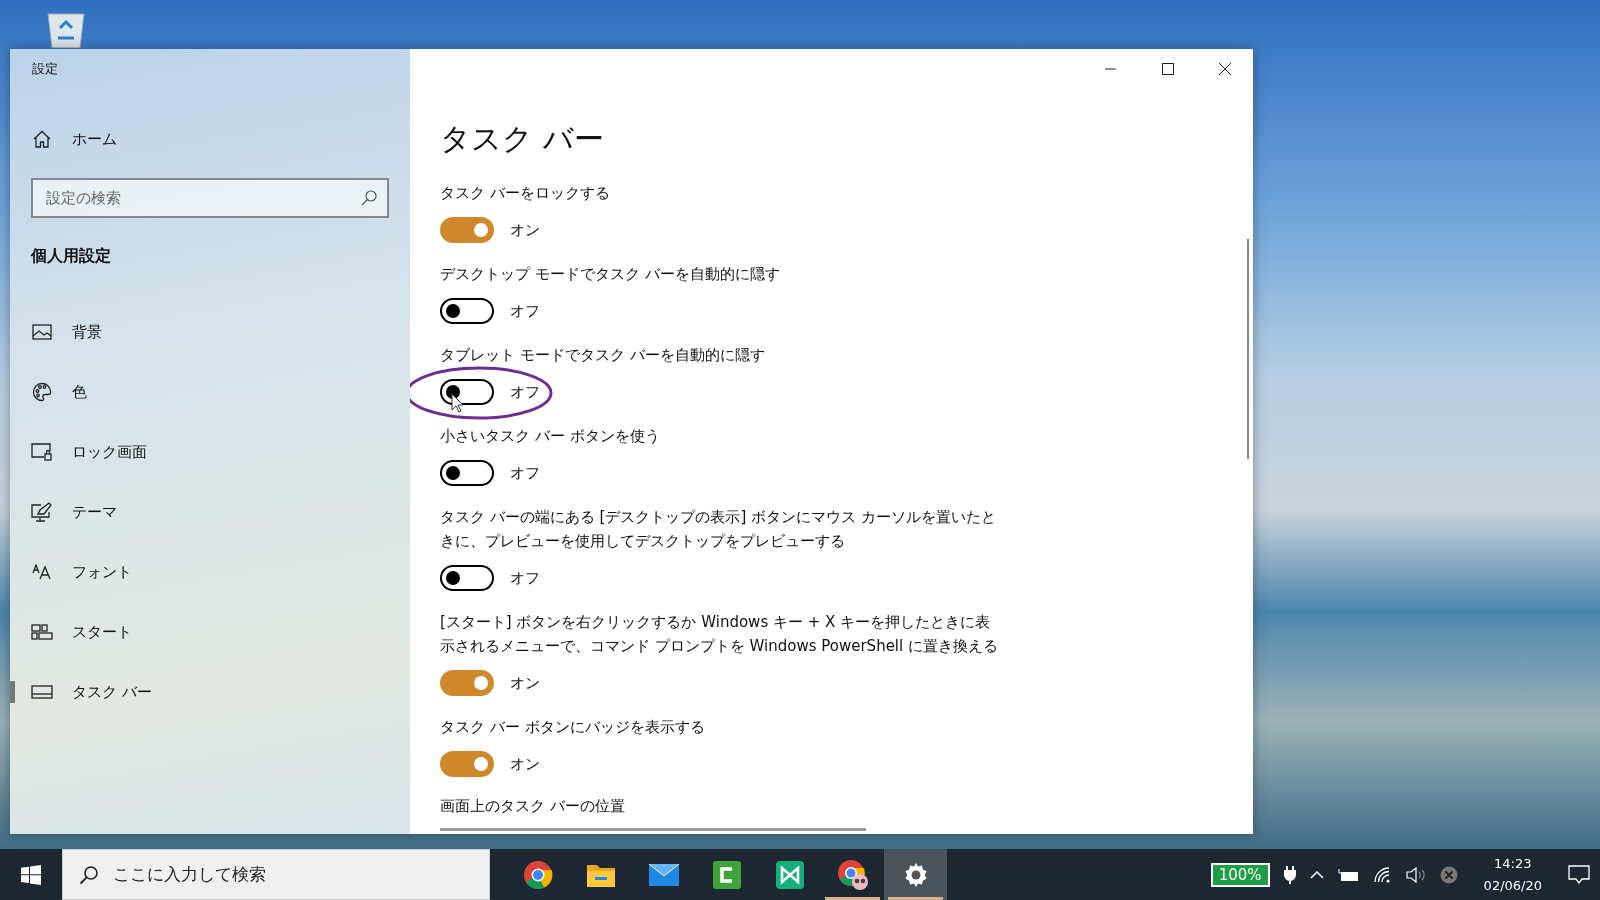 Image resolution: width=1600 pixels, height=900 pixels. Describe the element at coordinates (537, 874) in the screenshot. I see `chrome-app-icon` at that location.